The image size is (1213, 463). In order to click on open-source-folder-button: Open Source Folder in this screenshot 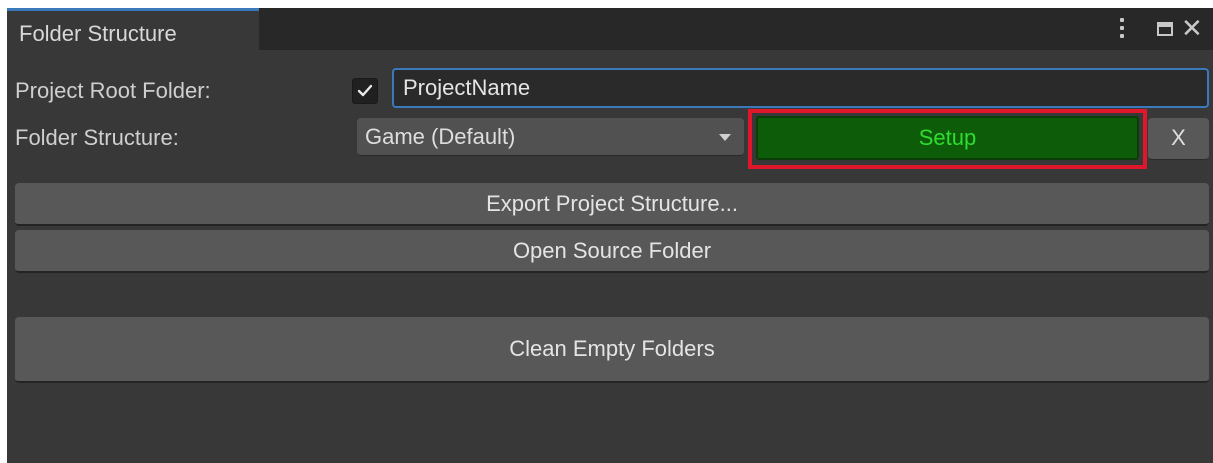, I will do `click(612, 251)`.